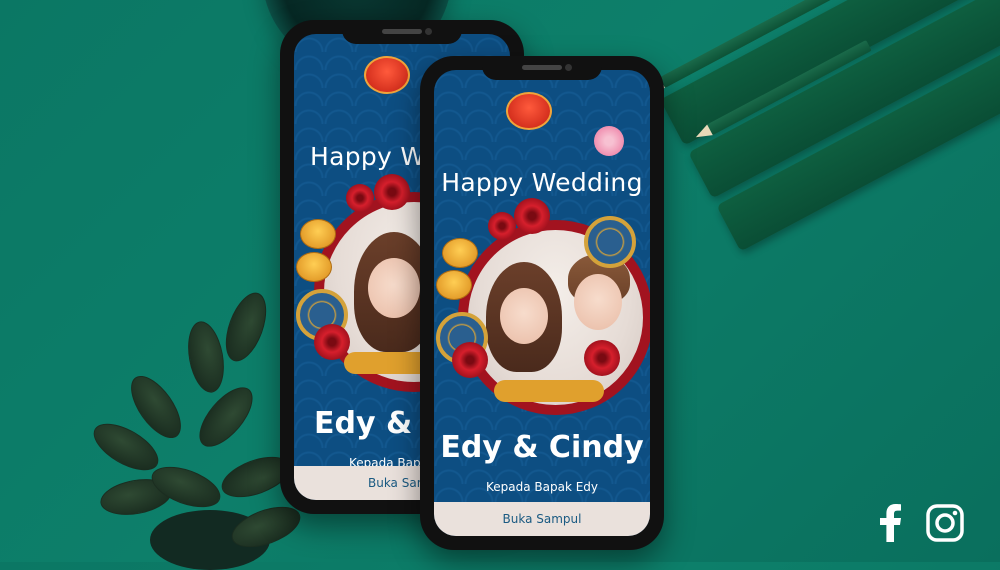 The width and height of the screenshot is (1000, 570). What do you see at coordinates (891, 523) in the screenshot?
I see `facebook-icon` at bounding box center [891, 523].